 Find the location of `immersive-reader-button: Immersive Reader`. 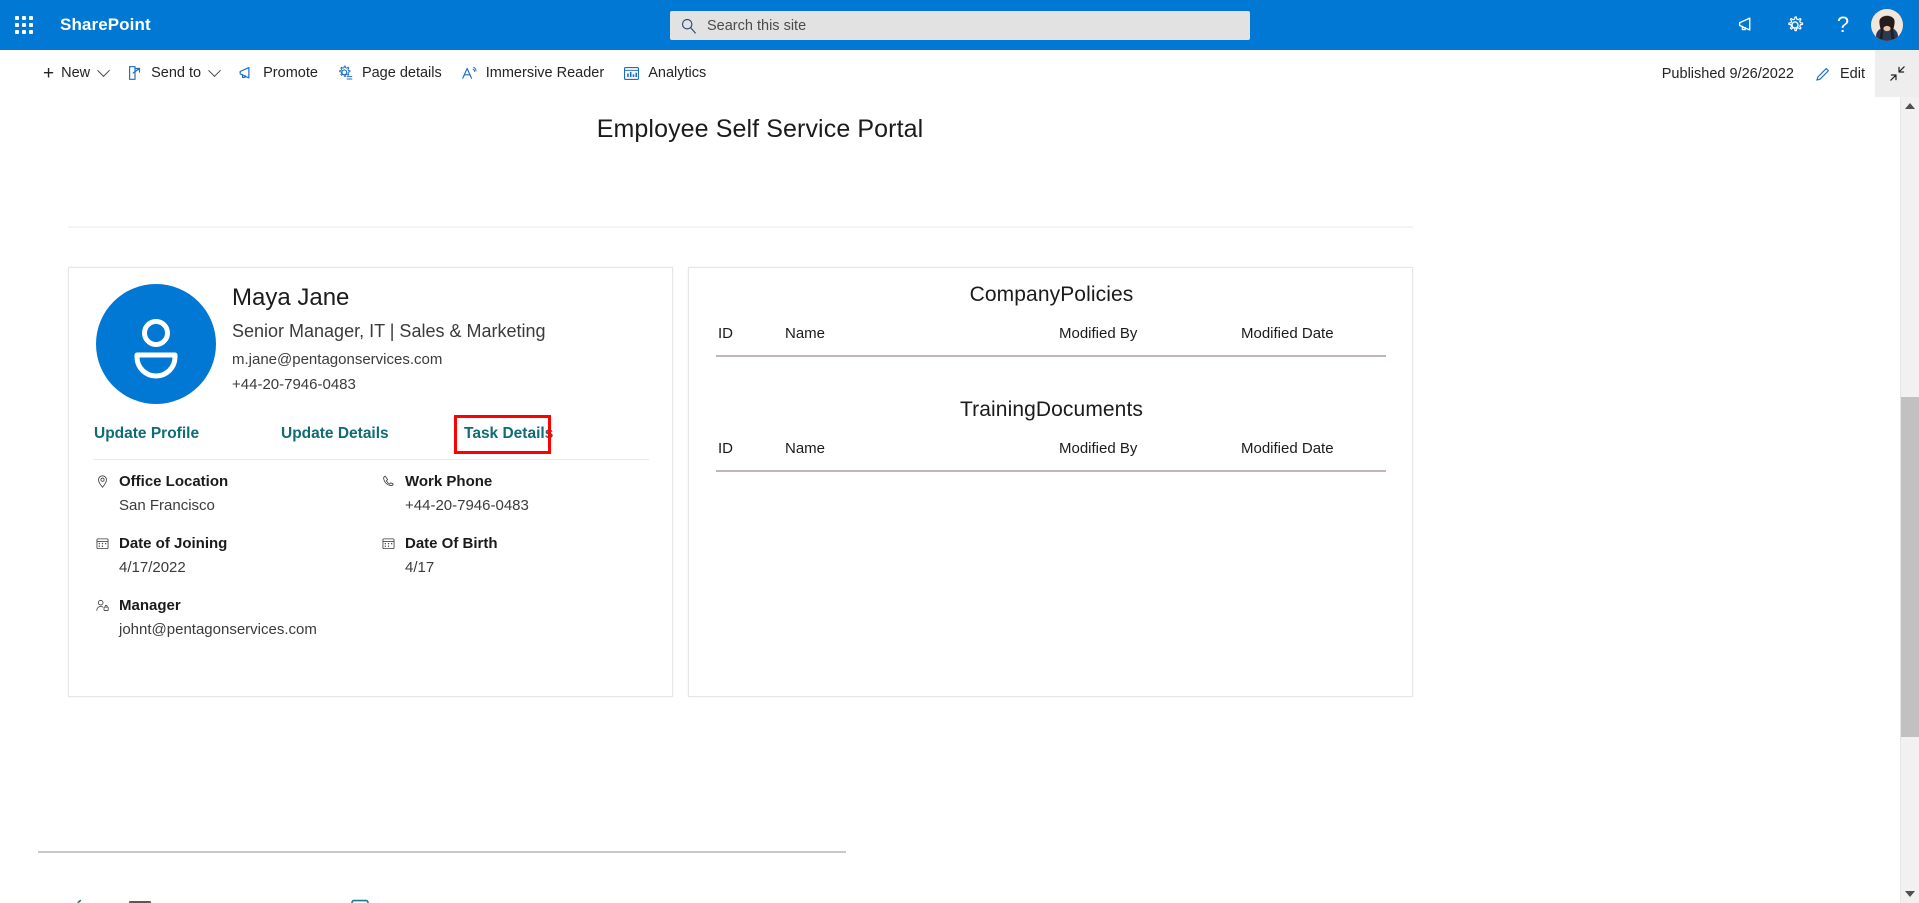

immersive-reader-button: Immersive Reader is located at coordinates (532, 73).